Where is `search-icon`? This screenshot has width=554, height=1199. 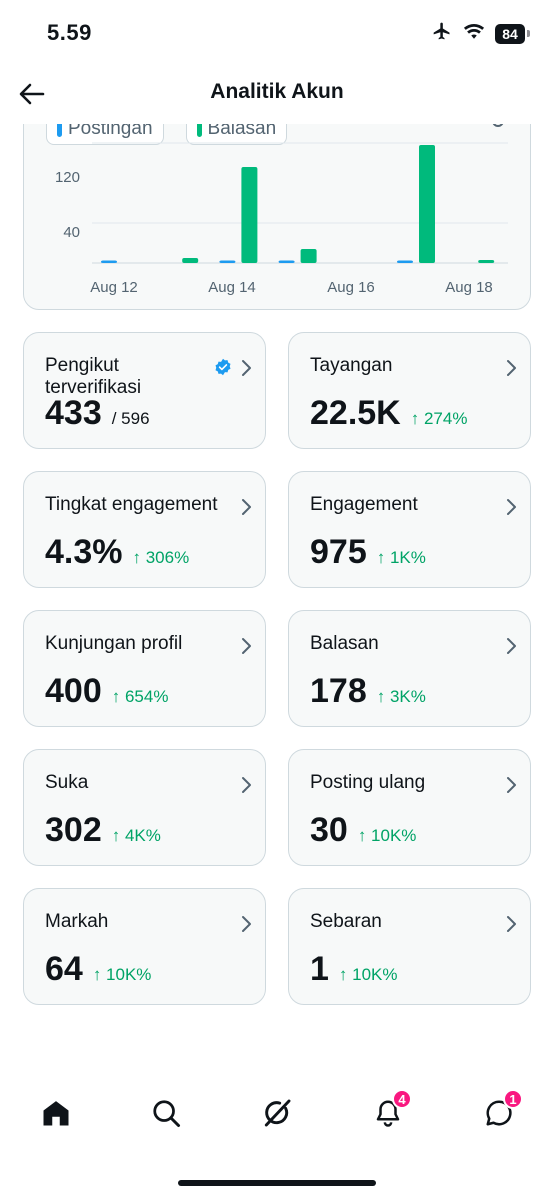 search-icon is located at coordinates (166, 1113).